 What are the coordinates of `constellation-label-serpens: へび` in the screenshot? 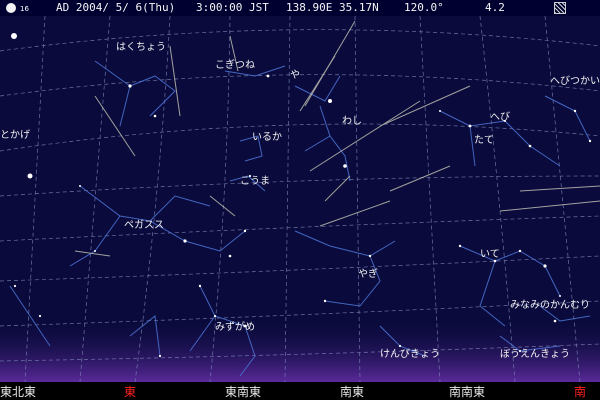 It's located at (500, 117).